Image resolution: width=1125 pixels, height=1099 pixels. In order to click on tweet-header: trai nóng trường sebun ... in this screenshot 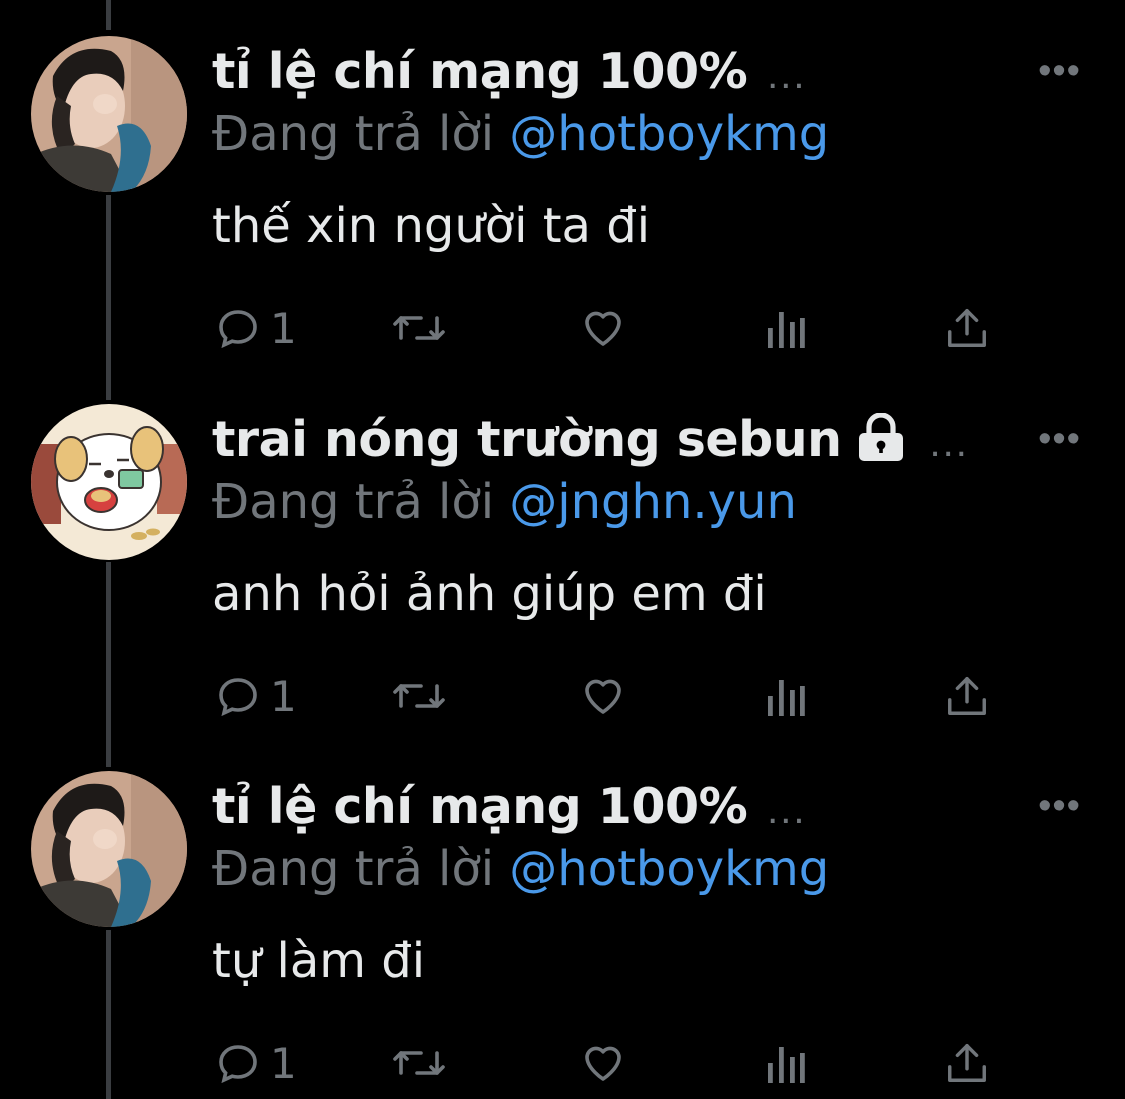, I will do `click(590, 439)`.